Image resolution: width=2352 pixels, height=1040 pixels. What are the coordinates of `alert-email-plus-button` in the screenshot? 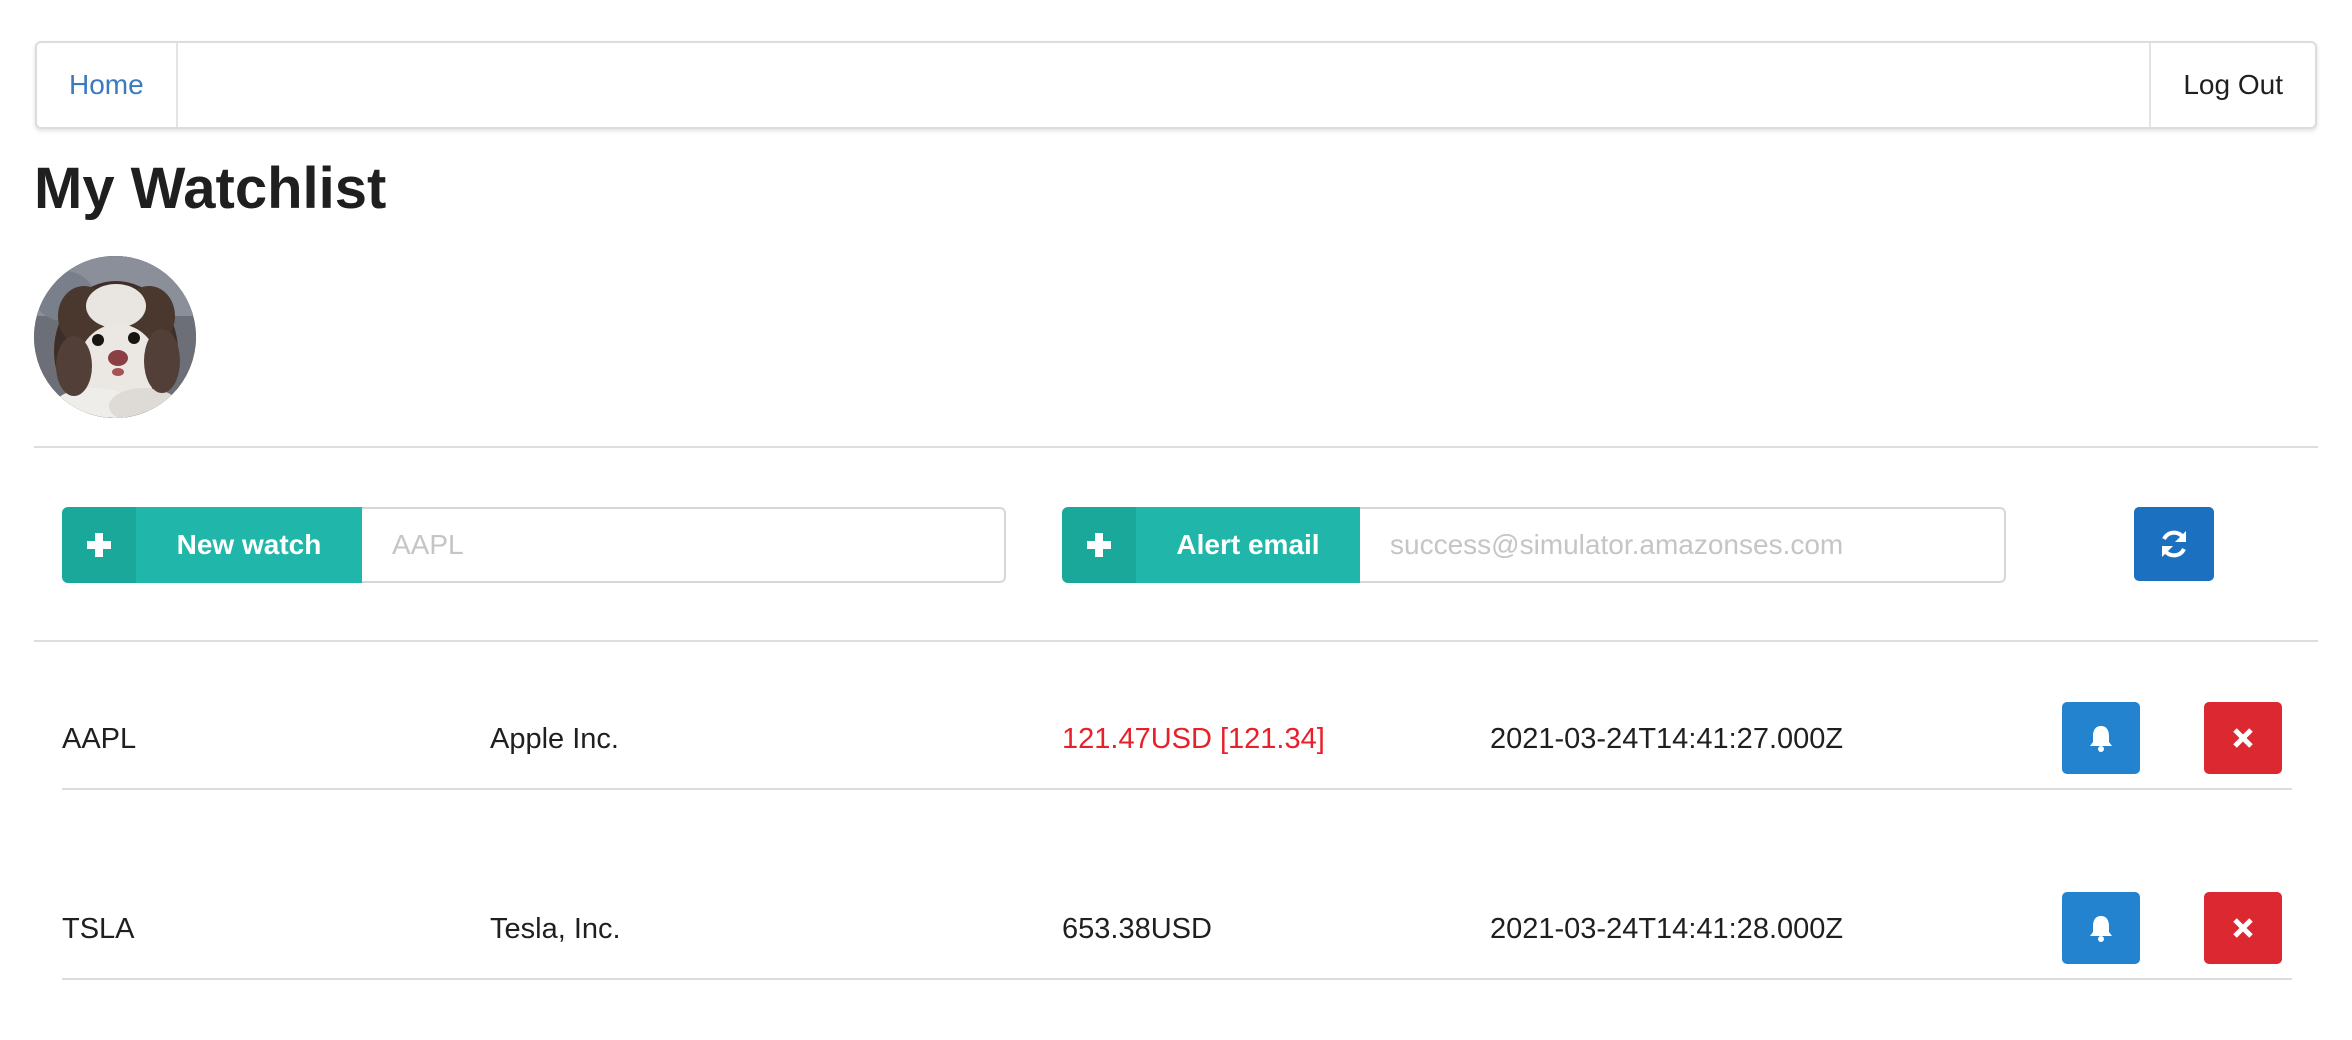 It's located at (1099, 545).